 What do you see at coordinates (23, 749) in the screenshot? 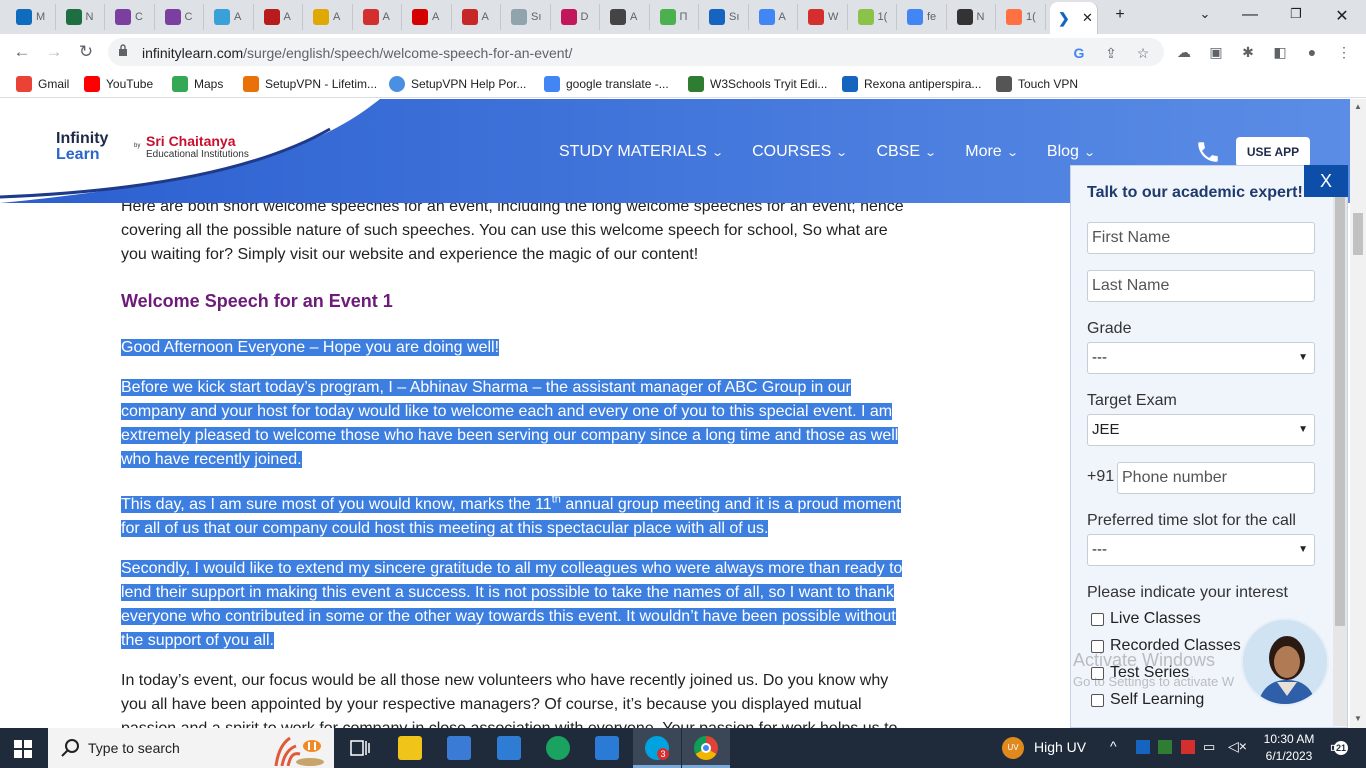
I see `windows-start-icon` at bounding box center [23, 749].